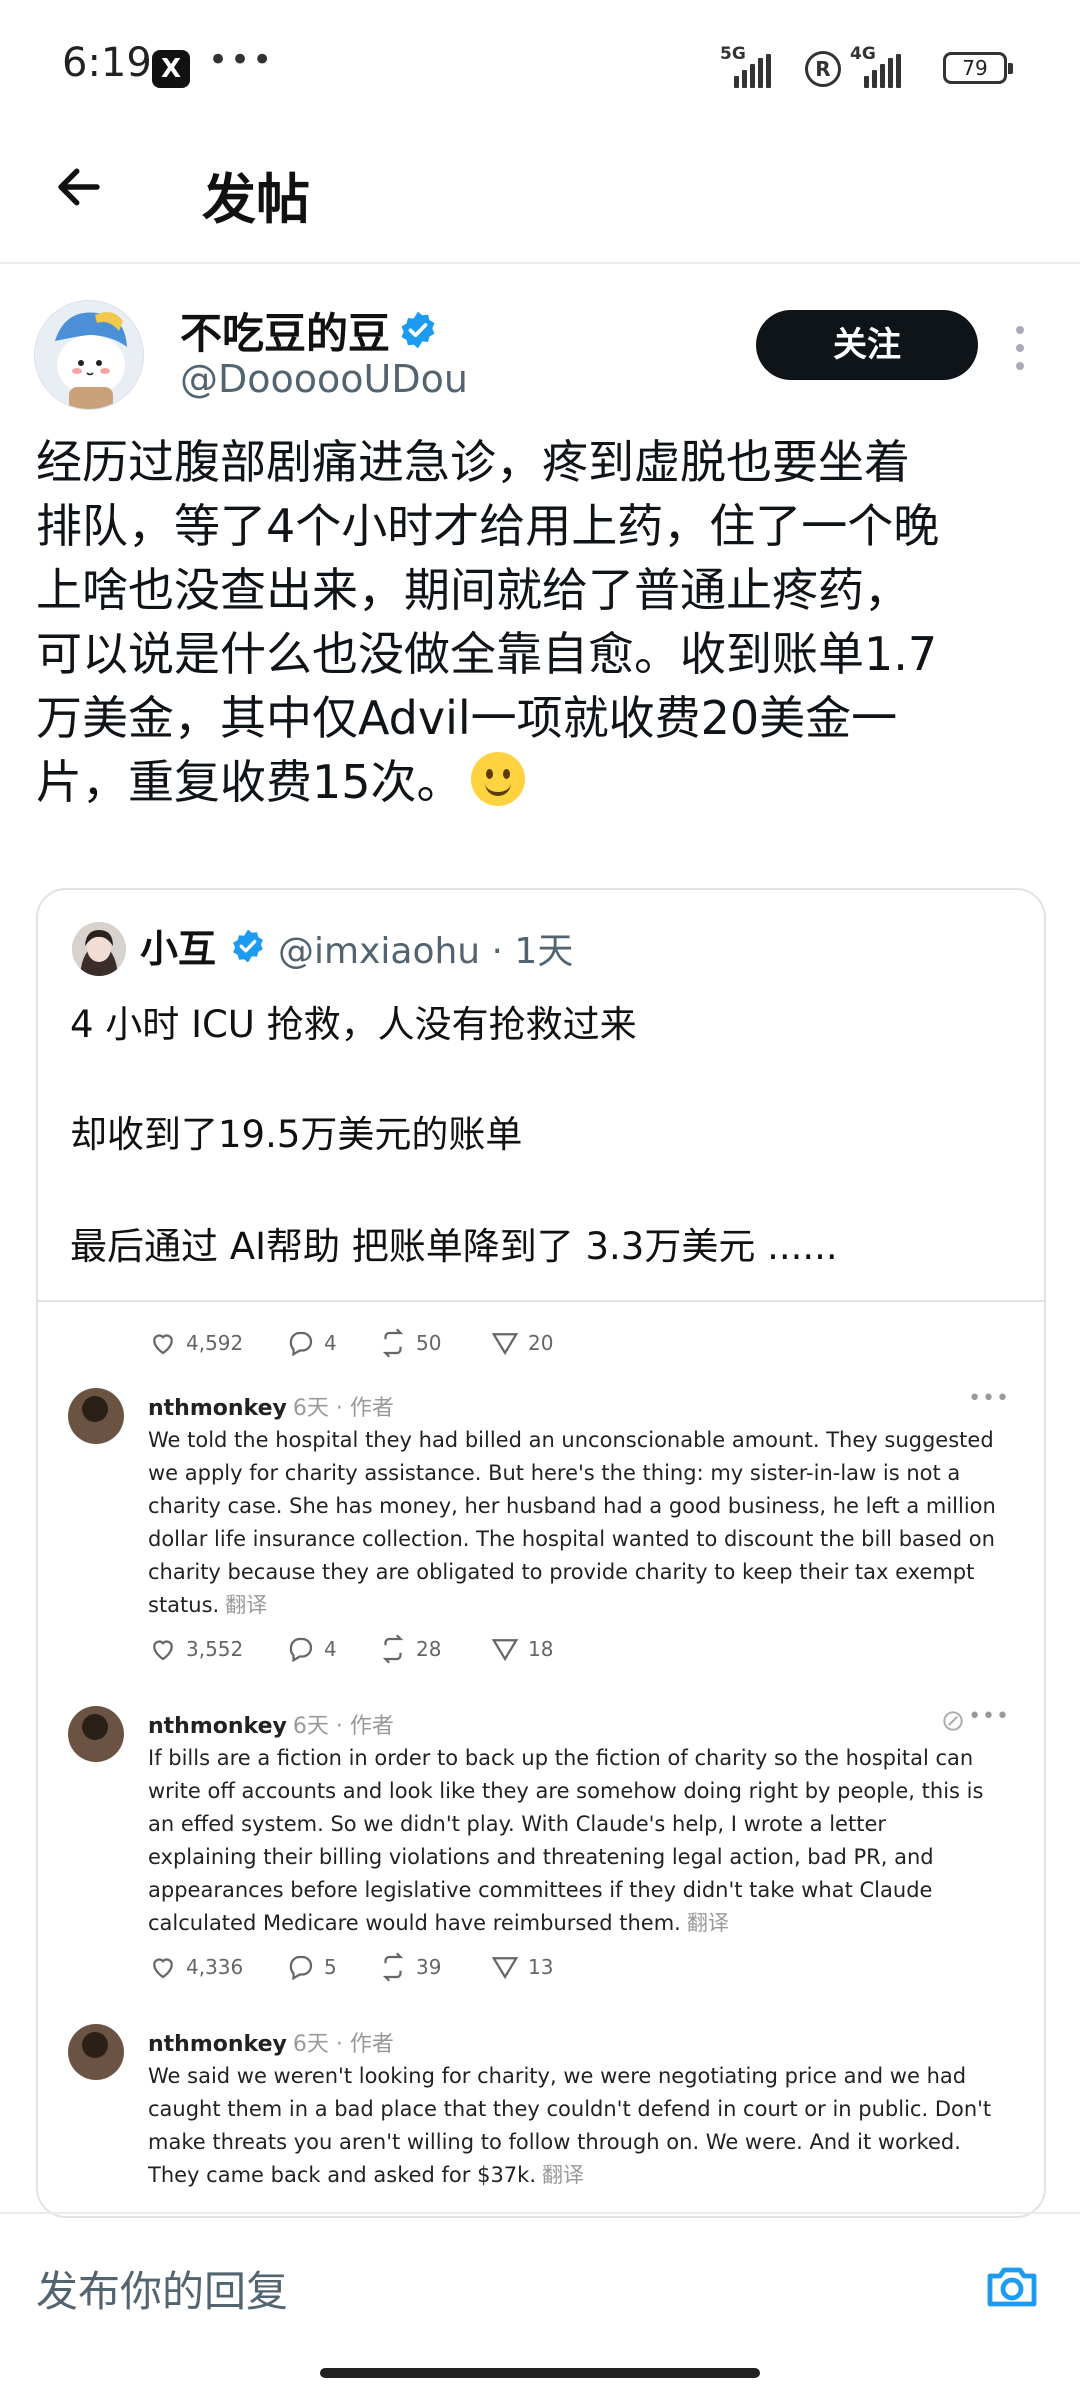 The image size is (1080, 2400). Describe the element at coordinates (885, 66) in the screenshot. I see `signal-4g-icon: 4G` at that location.